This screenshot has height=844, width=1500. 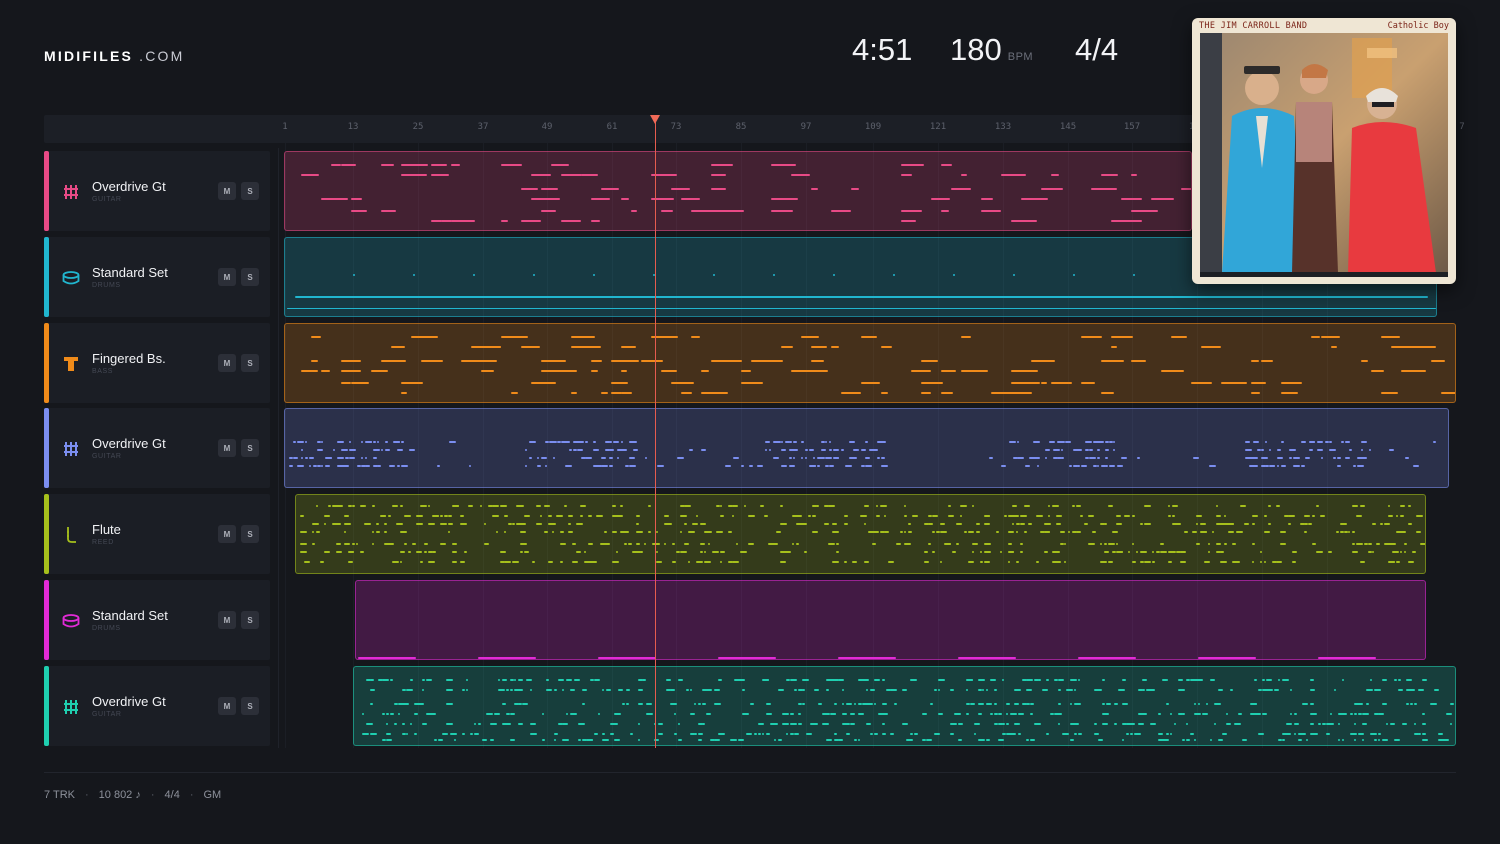 What do you see at coordinates (130, 615) in the screenshot?
I see `track-name: Standard Set` at bounding box center [130, 615].